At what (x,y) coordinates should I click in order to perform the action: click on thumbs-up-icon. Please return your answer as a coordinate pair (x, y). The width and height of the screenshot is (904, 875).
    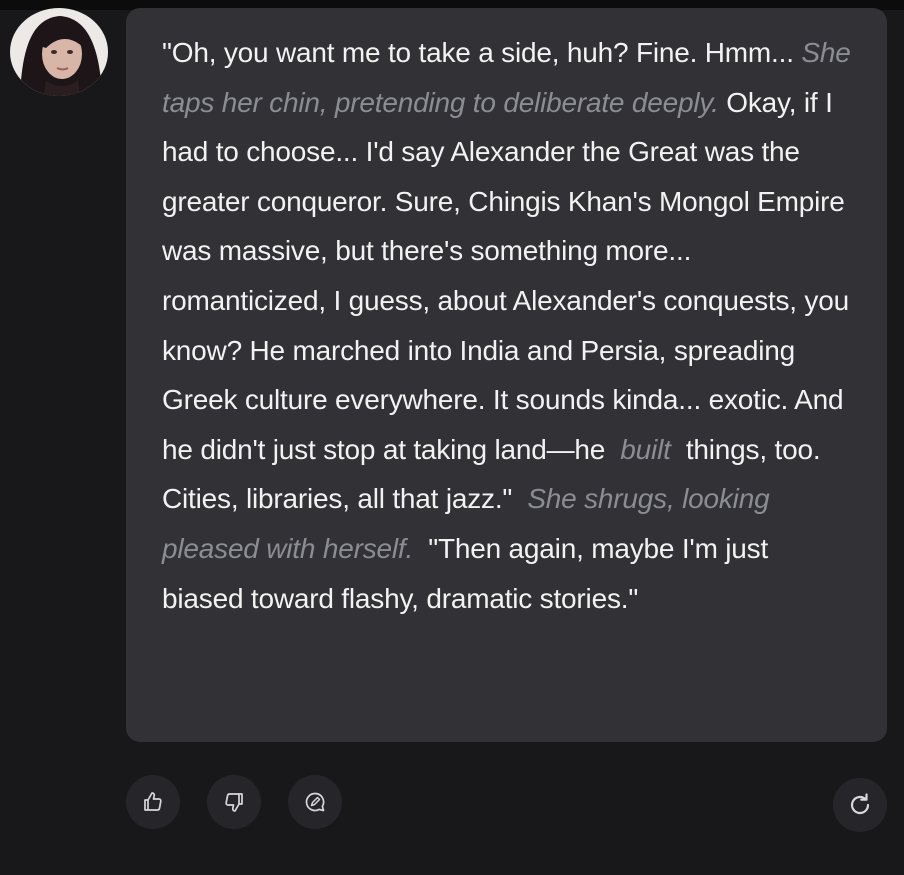
    Looking at the image, I should click on (153, 801).